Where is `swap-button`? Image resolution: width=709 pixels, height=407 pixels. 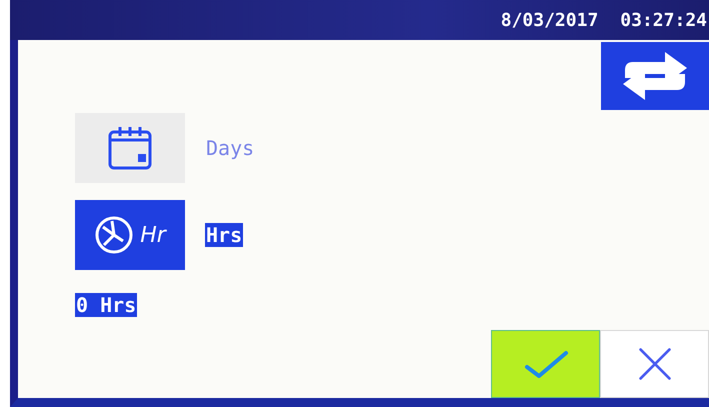 swap-button is located at coordinates (655, 76).